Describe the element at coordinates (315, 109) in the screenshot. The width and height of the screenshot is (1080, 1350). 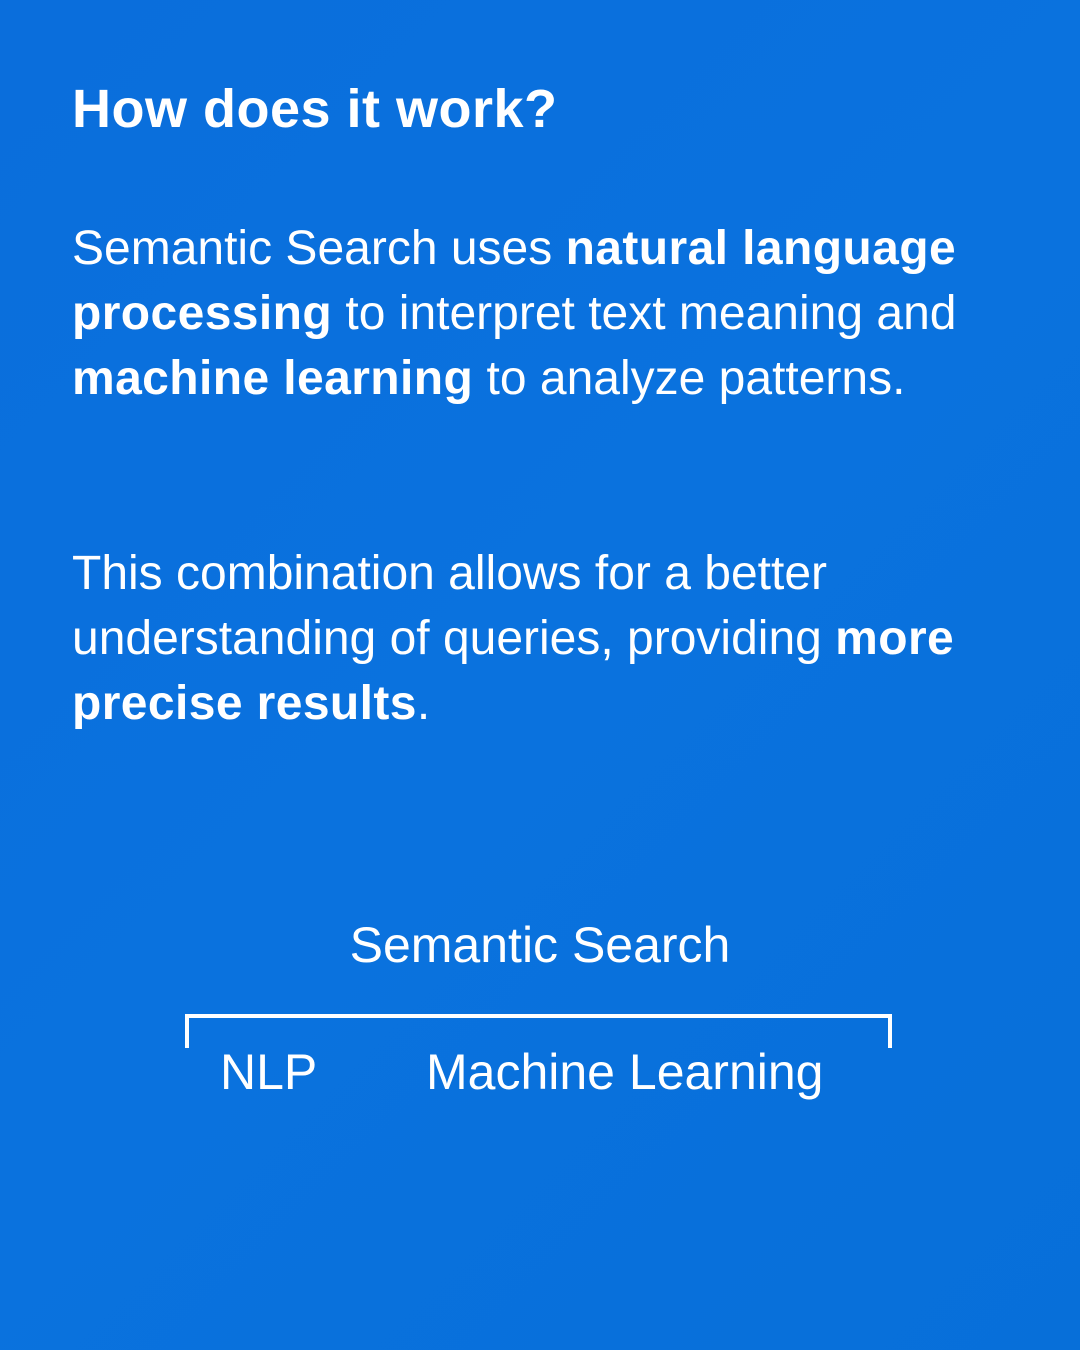
I see `page-title: How does it work?` at that location.